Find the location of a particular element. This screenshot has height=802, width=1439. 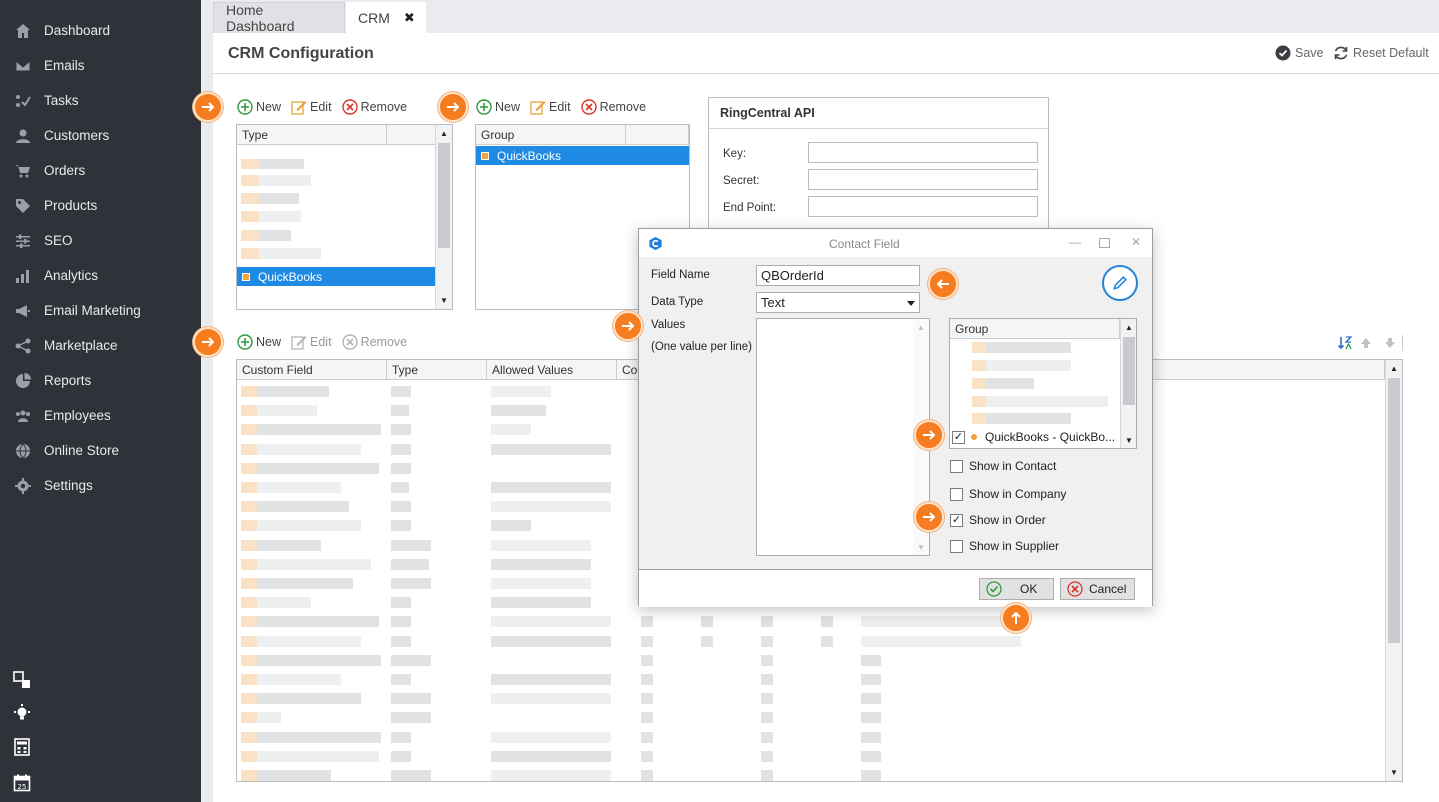

show-in-order-checkbox: ✓ Show in Order is located at coordinates (998, 520).